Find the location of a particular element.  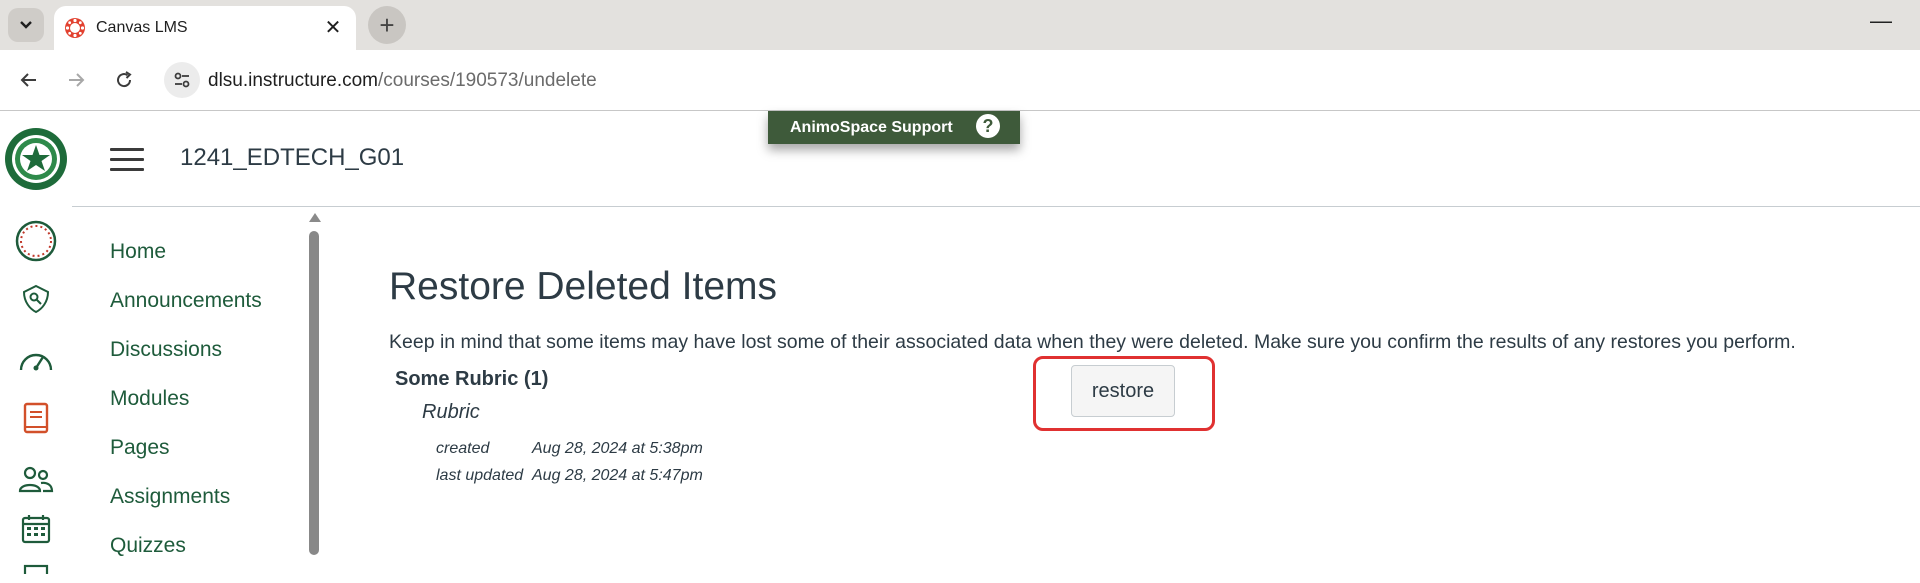

close-tab-icon: ✕ is located at coordinates (333, 27).